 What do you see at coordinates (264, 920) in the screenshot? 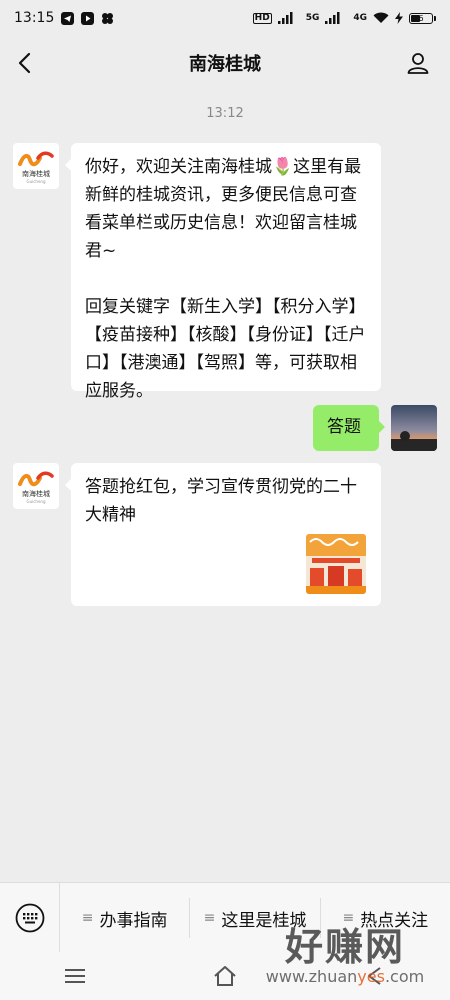
I see `menu-item-label: 这里是桂城` at bounding box center [264, 920].